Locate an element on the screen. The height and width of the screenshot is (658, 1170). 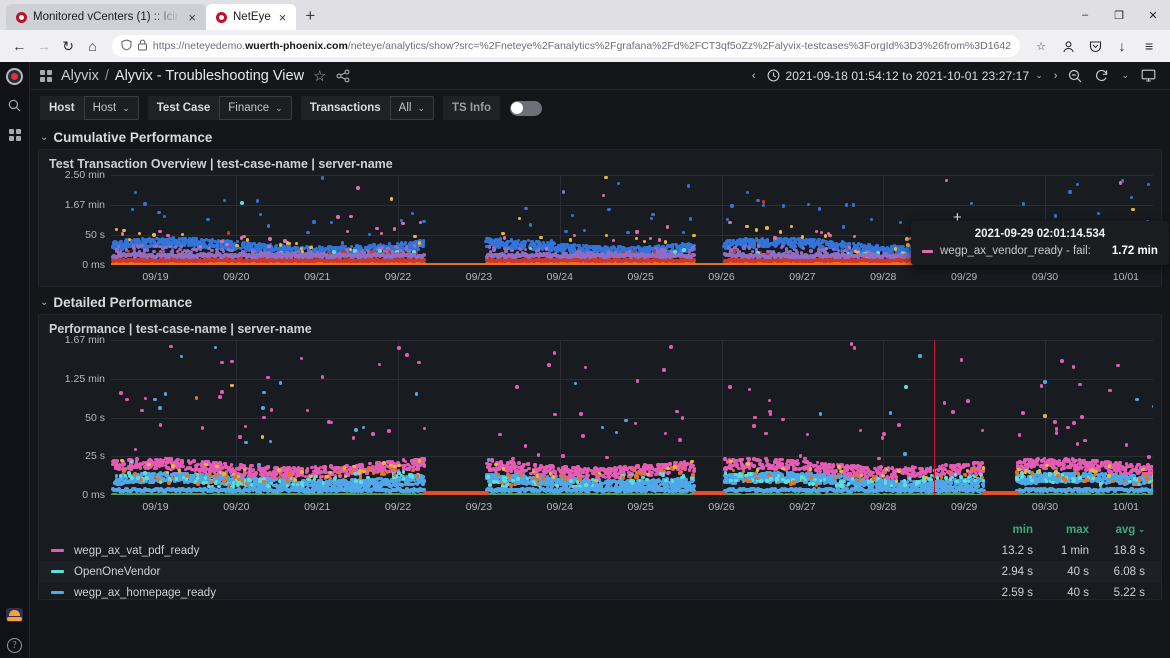
bookmark-star-icon: ☆ is located at coordinates (1041, 46).